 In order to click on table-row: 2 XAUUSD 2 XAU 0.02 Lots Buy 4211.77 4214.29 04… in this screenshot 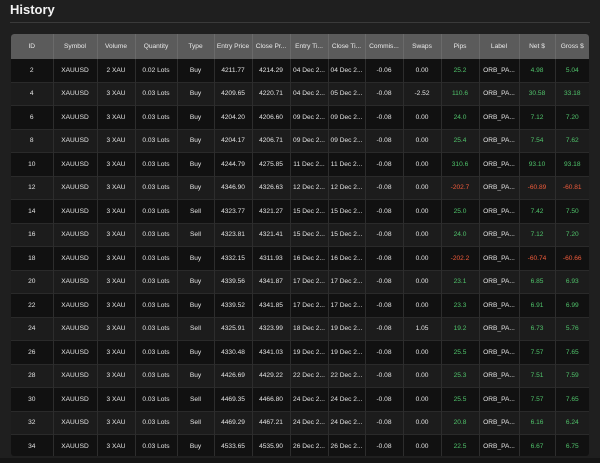, I will do `click(300, 70)`.